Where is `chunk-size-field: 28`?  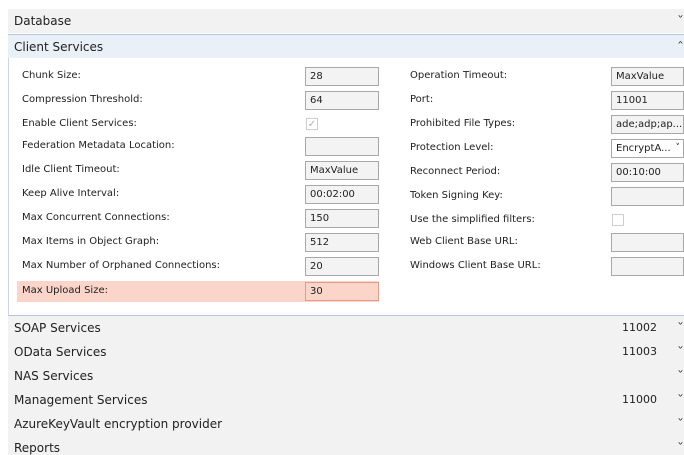 chunk-size-field: 28 is located at coordinates (342, 76).